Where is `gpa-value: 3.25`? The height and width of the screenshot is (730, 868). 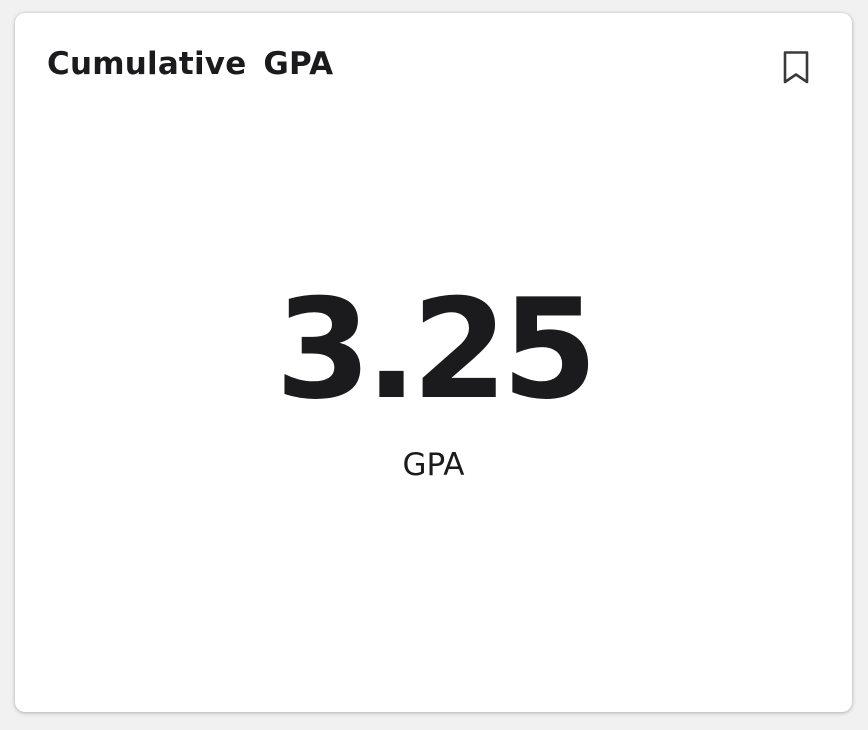 gpa-value: 3.25 is located at coordinates (436, 349).